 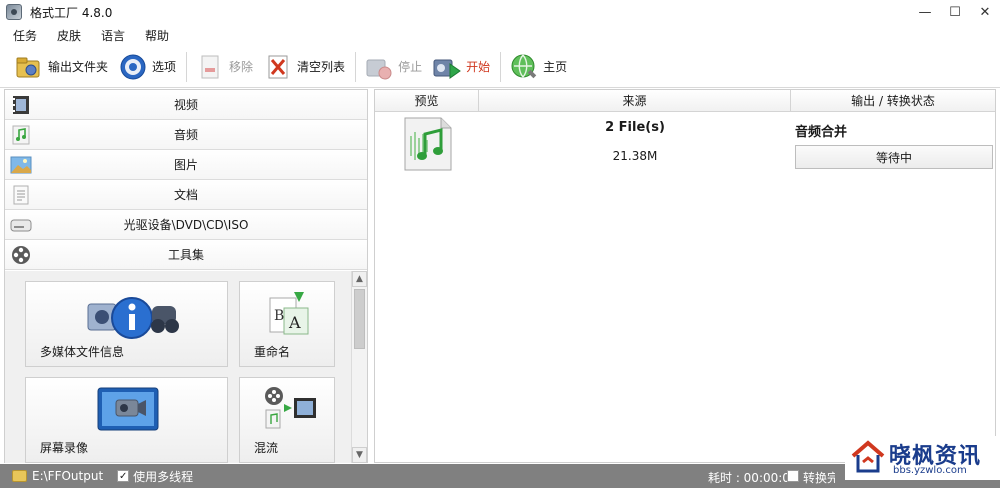 I want to click on category-label: 图片, so click(x=185, y=165).